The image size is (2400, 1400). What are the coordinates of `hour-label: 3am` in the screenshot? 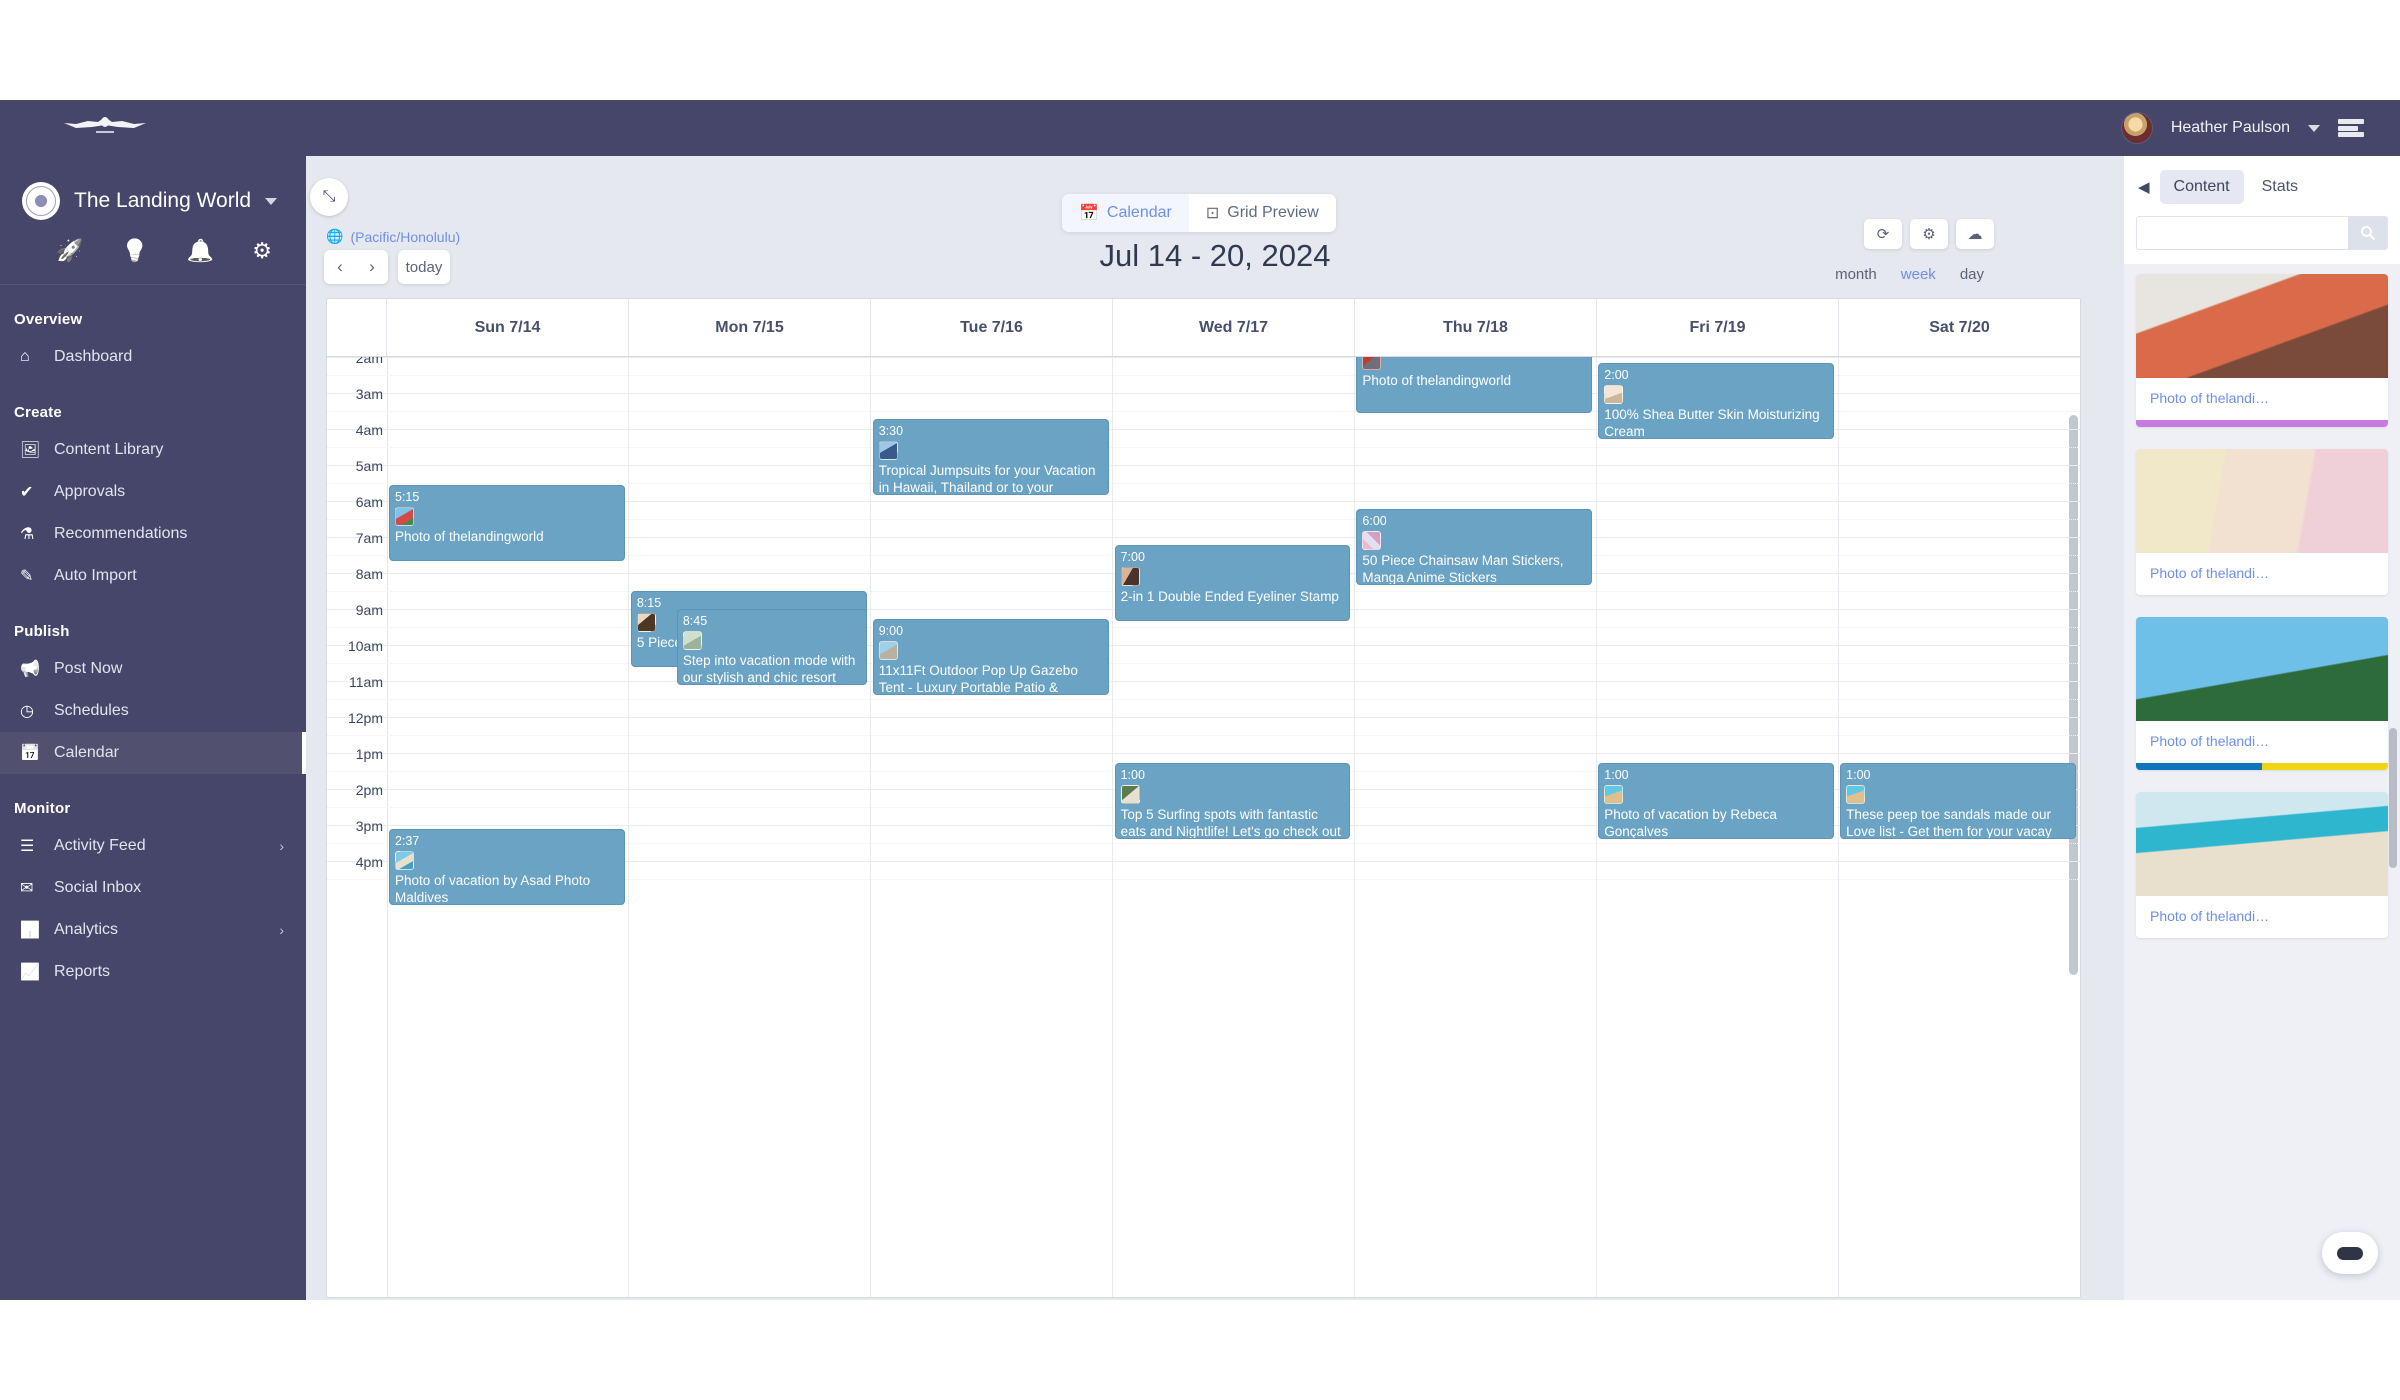 It's located at (369, 394).